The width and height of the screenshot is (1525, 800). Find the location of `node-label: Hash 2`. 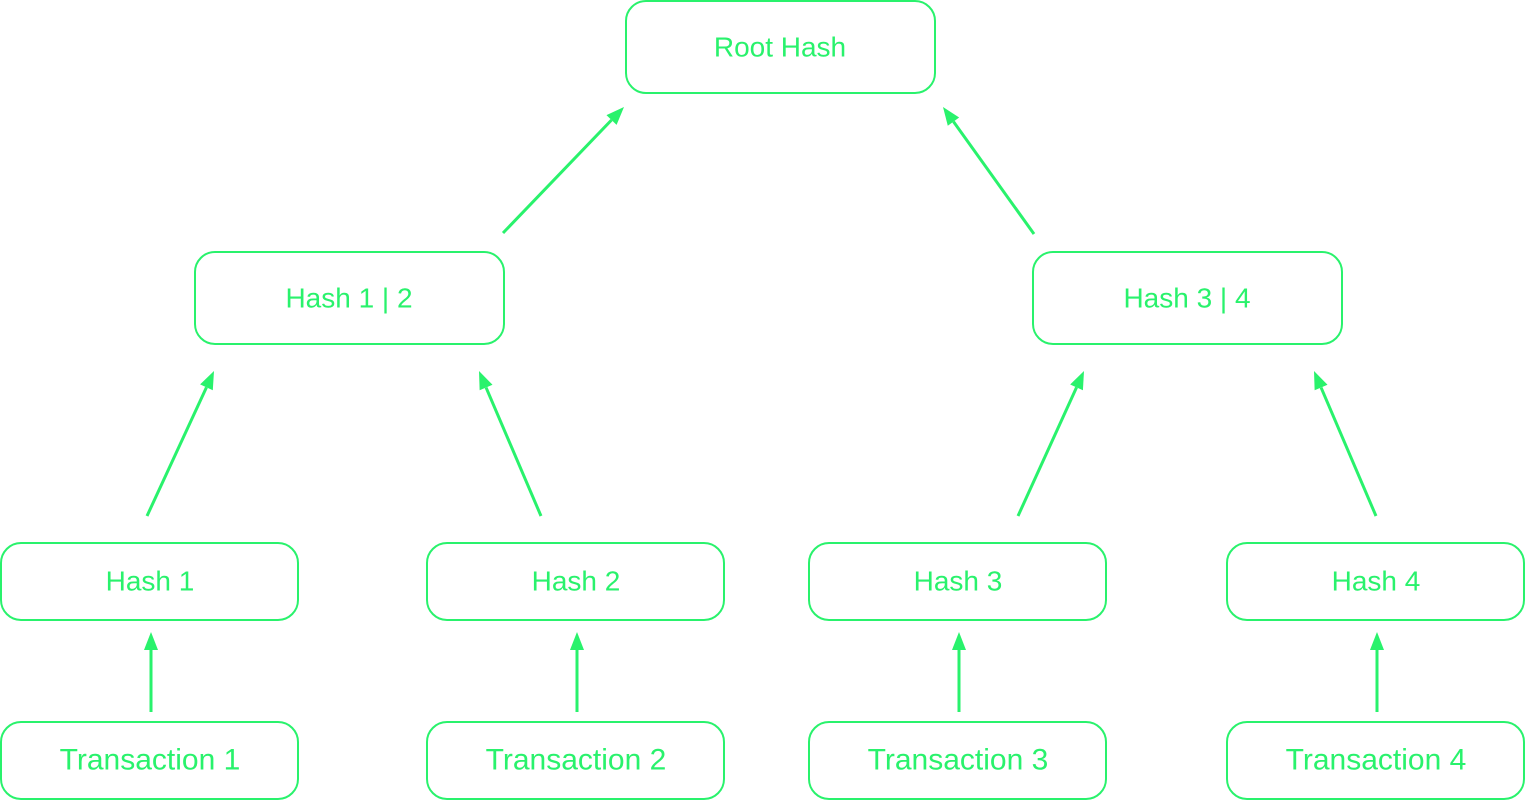

node-label: Hash 2 is located at coordinates (576, 581).